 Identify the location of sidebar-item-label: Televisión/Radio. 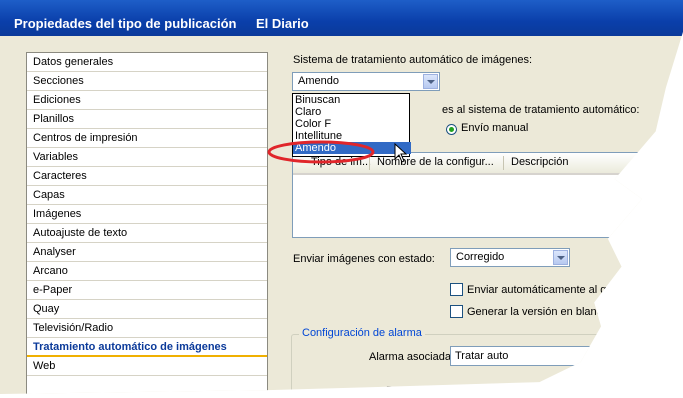
(73, 328).